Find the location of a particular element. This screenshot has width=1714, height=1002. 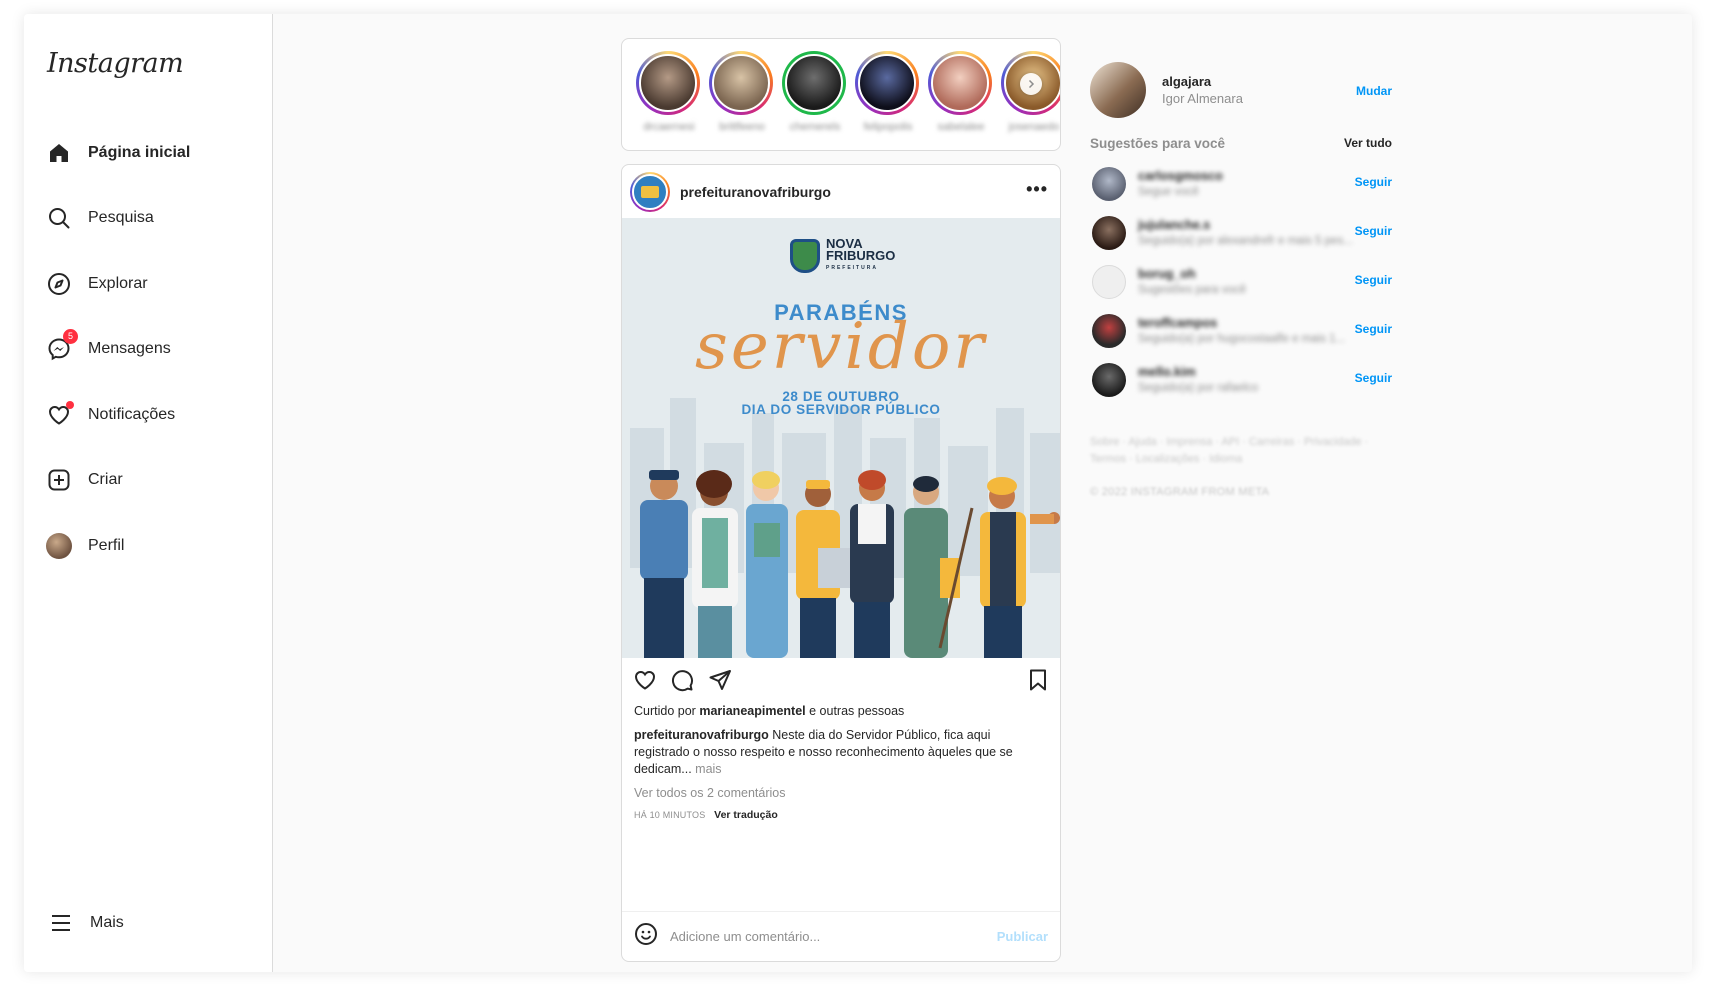

post-header: prefeituranovafriburgo ••• is located at coordinates (841, 191).